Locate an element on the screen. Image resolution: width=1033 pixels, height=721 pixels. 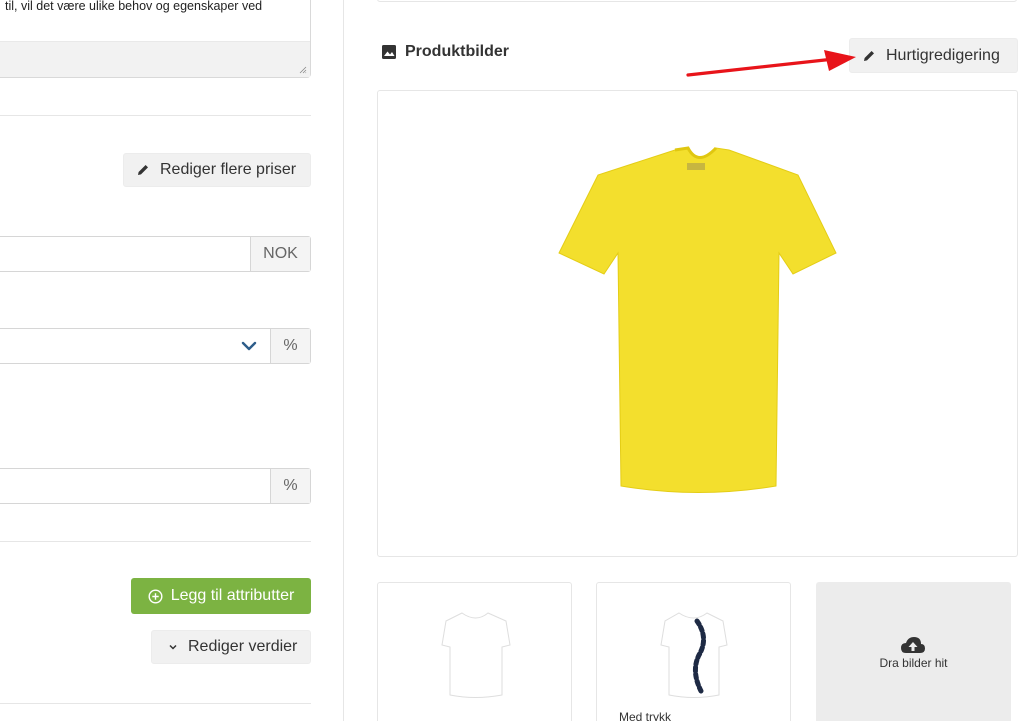
yellow-tshirt-image is located at coordinates (697, 319).